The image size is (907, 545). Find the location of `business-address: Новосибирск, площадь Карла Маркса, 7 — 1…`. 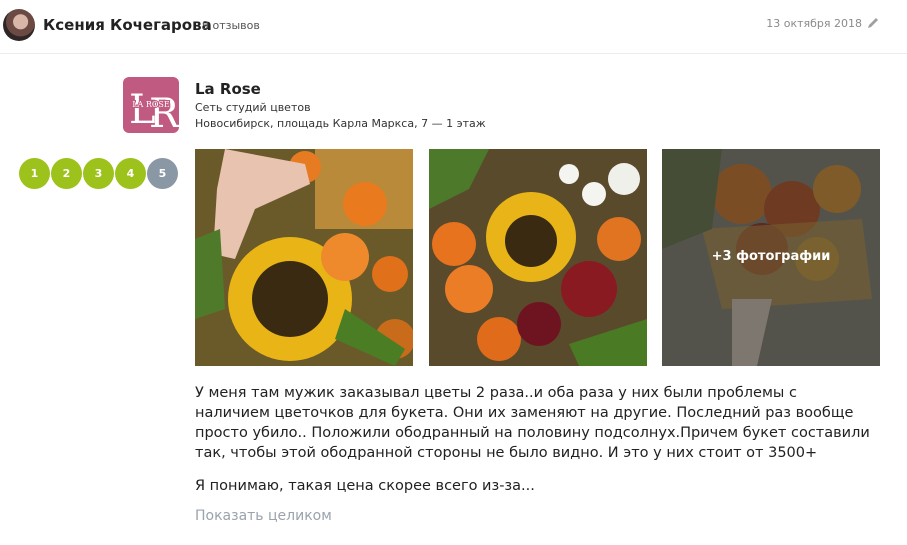

business-address: Новосибирск, площадь Карла Маркса, 7 — 1… is located at coordinates (340, 123).